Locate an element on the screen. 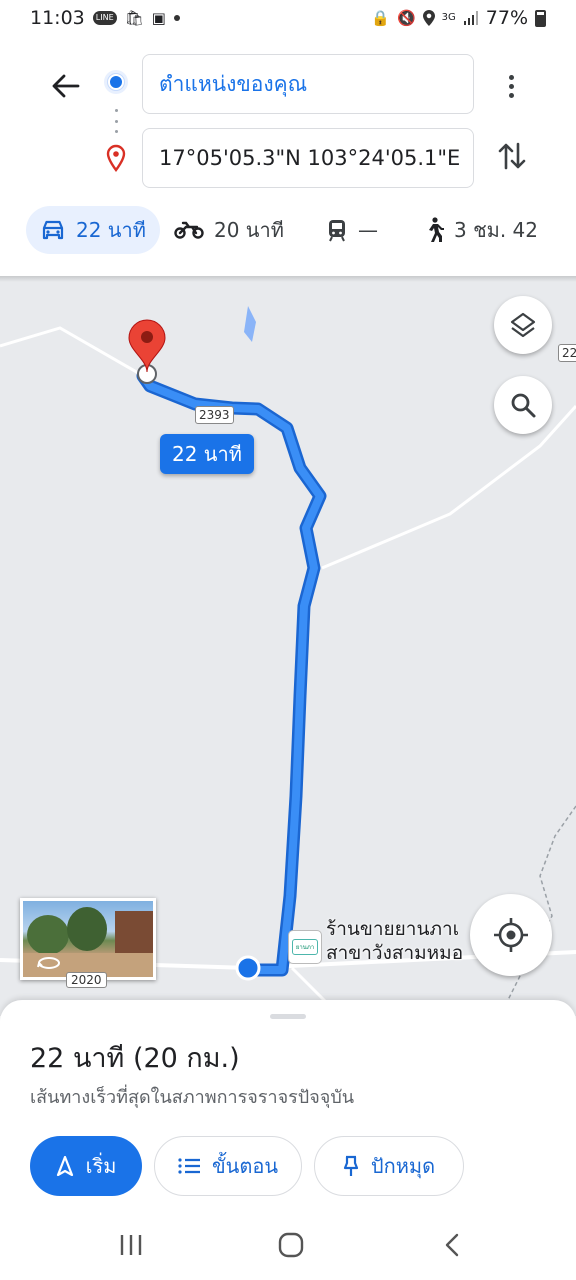 This screenshot has height=1280, width=576. street-view-thumbnail is located at coordinates (88, 939).